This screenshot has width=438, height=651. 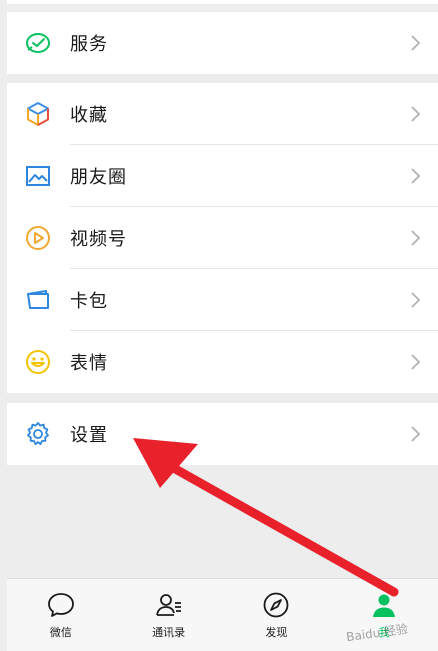 What do you see at coordinates (222, 2) in the screenshot?
I see `previous-card-edge` at bounding box center [222, 2].